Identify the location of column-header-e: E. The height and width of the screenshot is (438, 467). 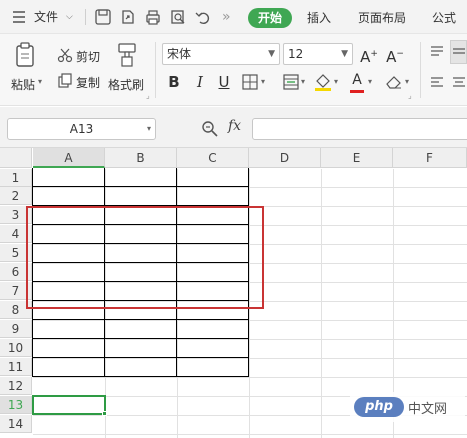
(357, 158).